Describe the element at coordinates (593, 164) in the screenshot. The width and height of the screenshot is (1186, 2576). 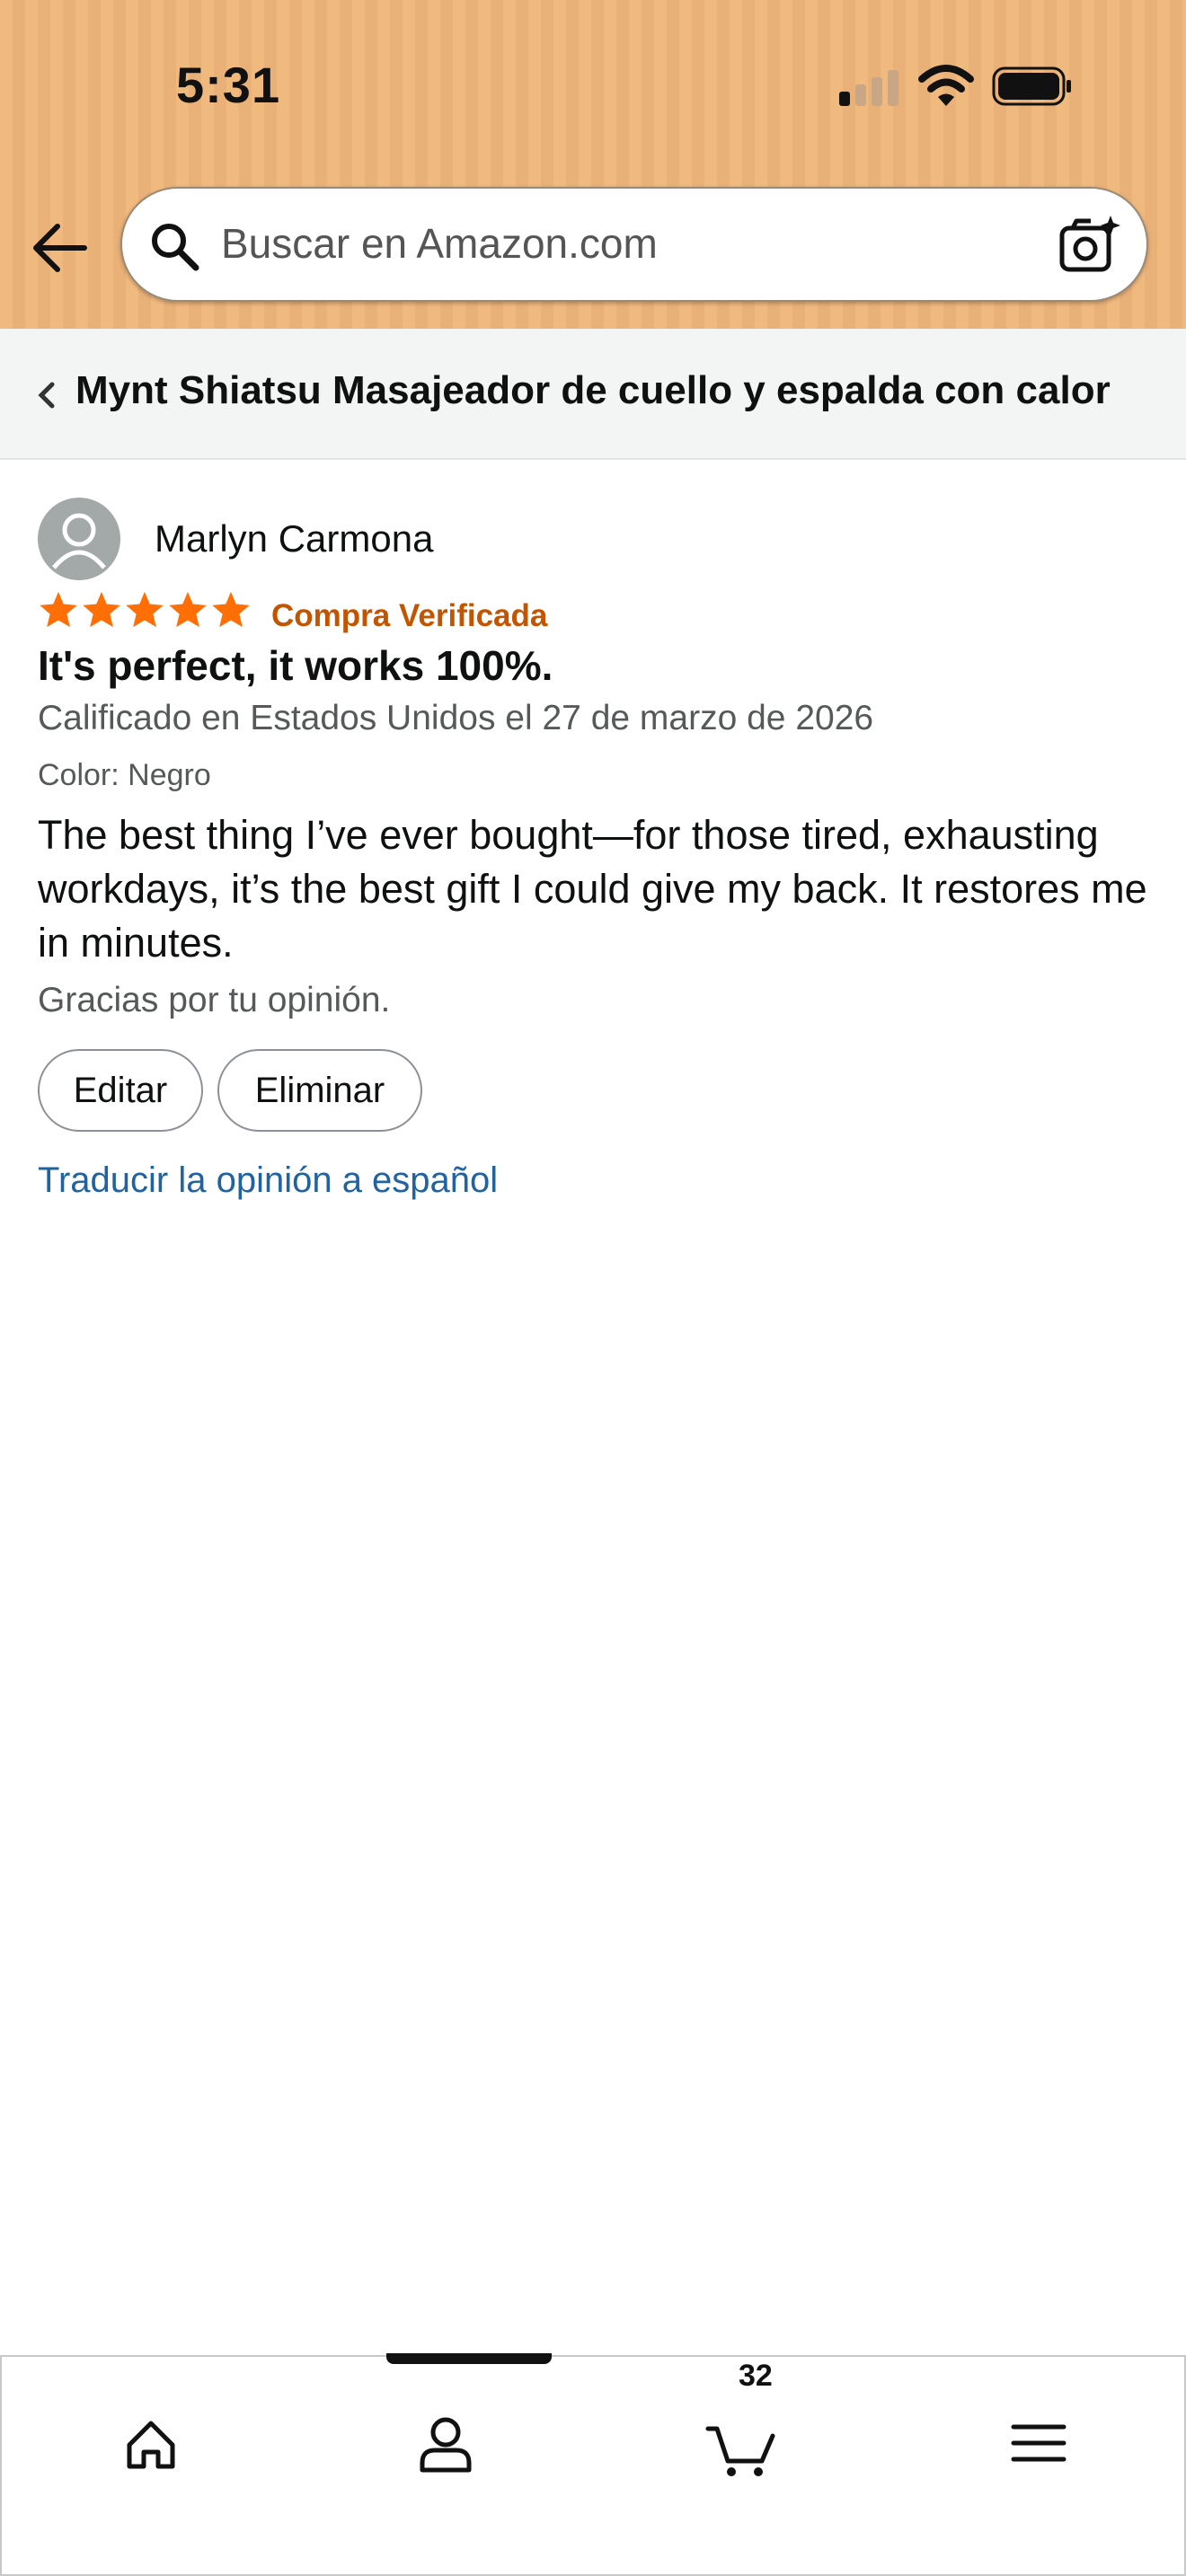
I see `header: 5:31 Buscar en Amazon.com` at that location.